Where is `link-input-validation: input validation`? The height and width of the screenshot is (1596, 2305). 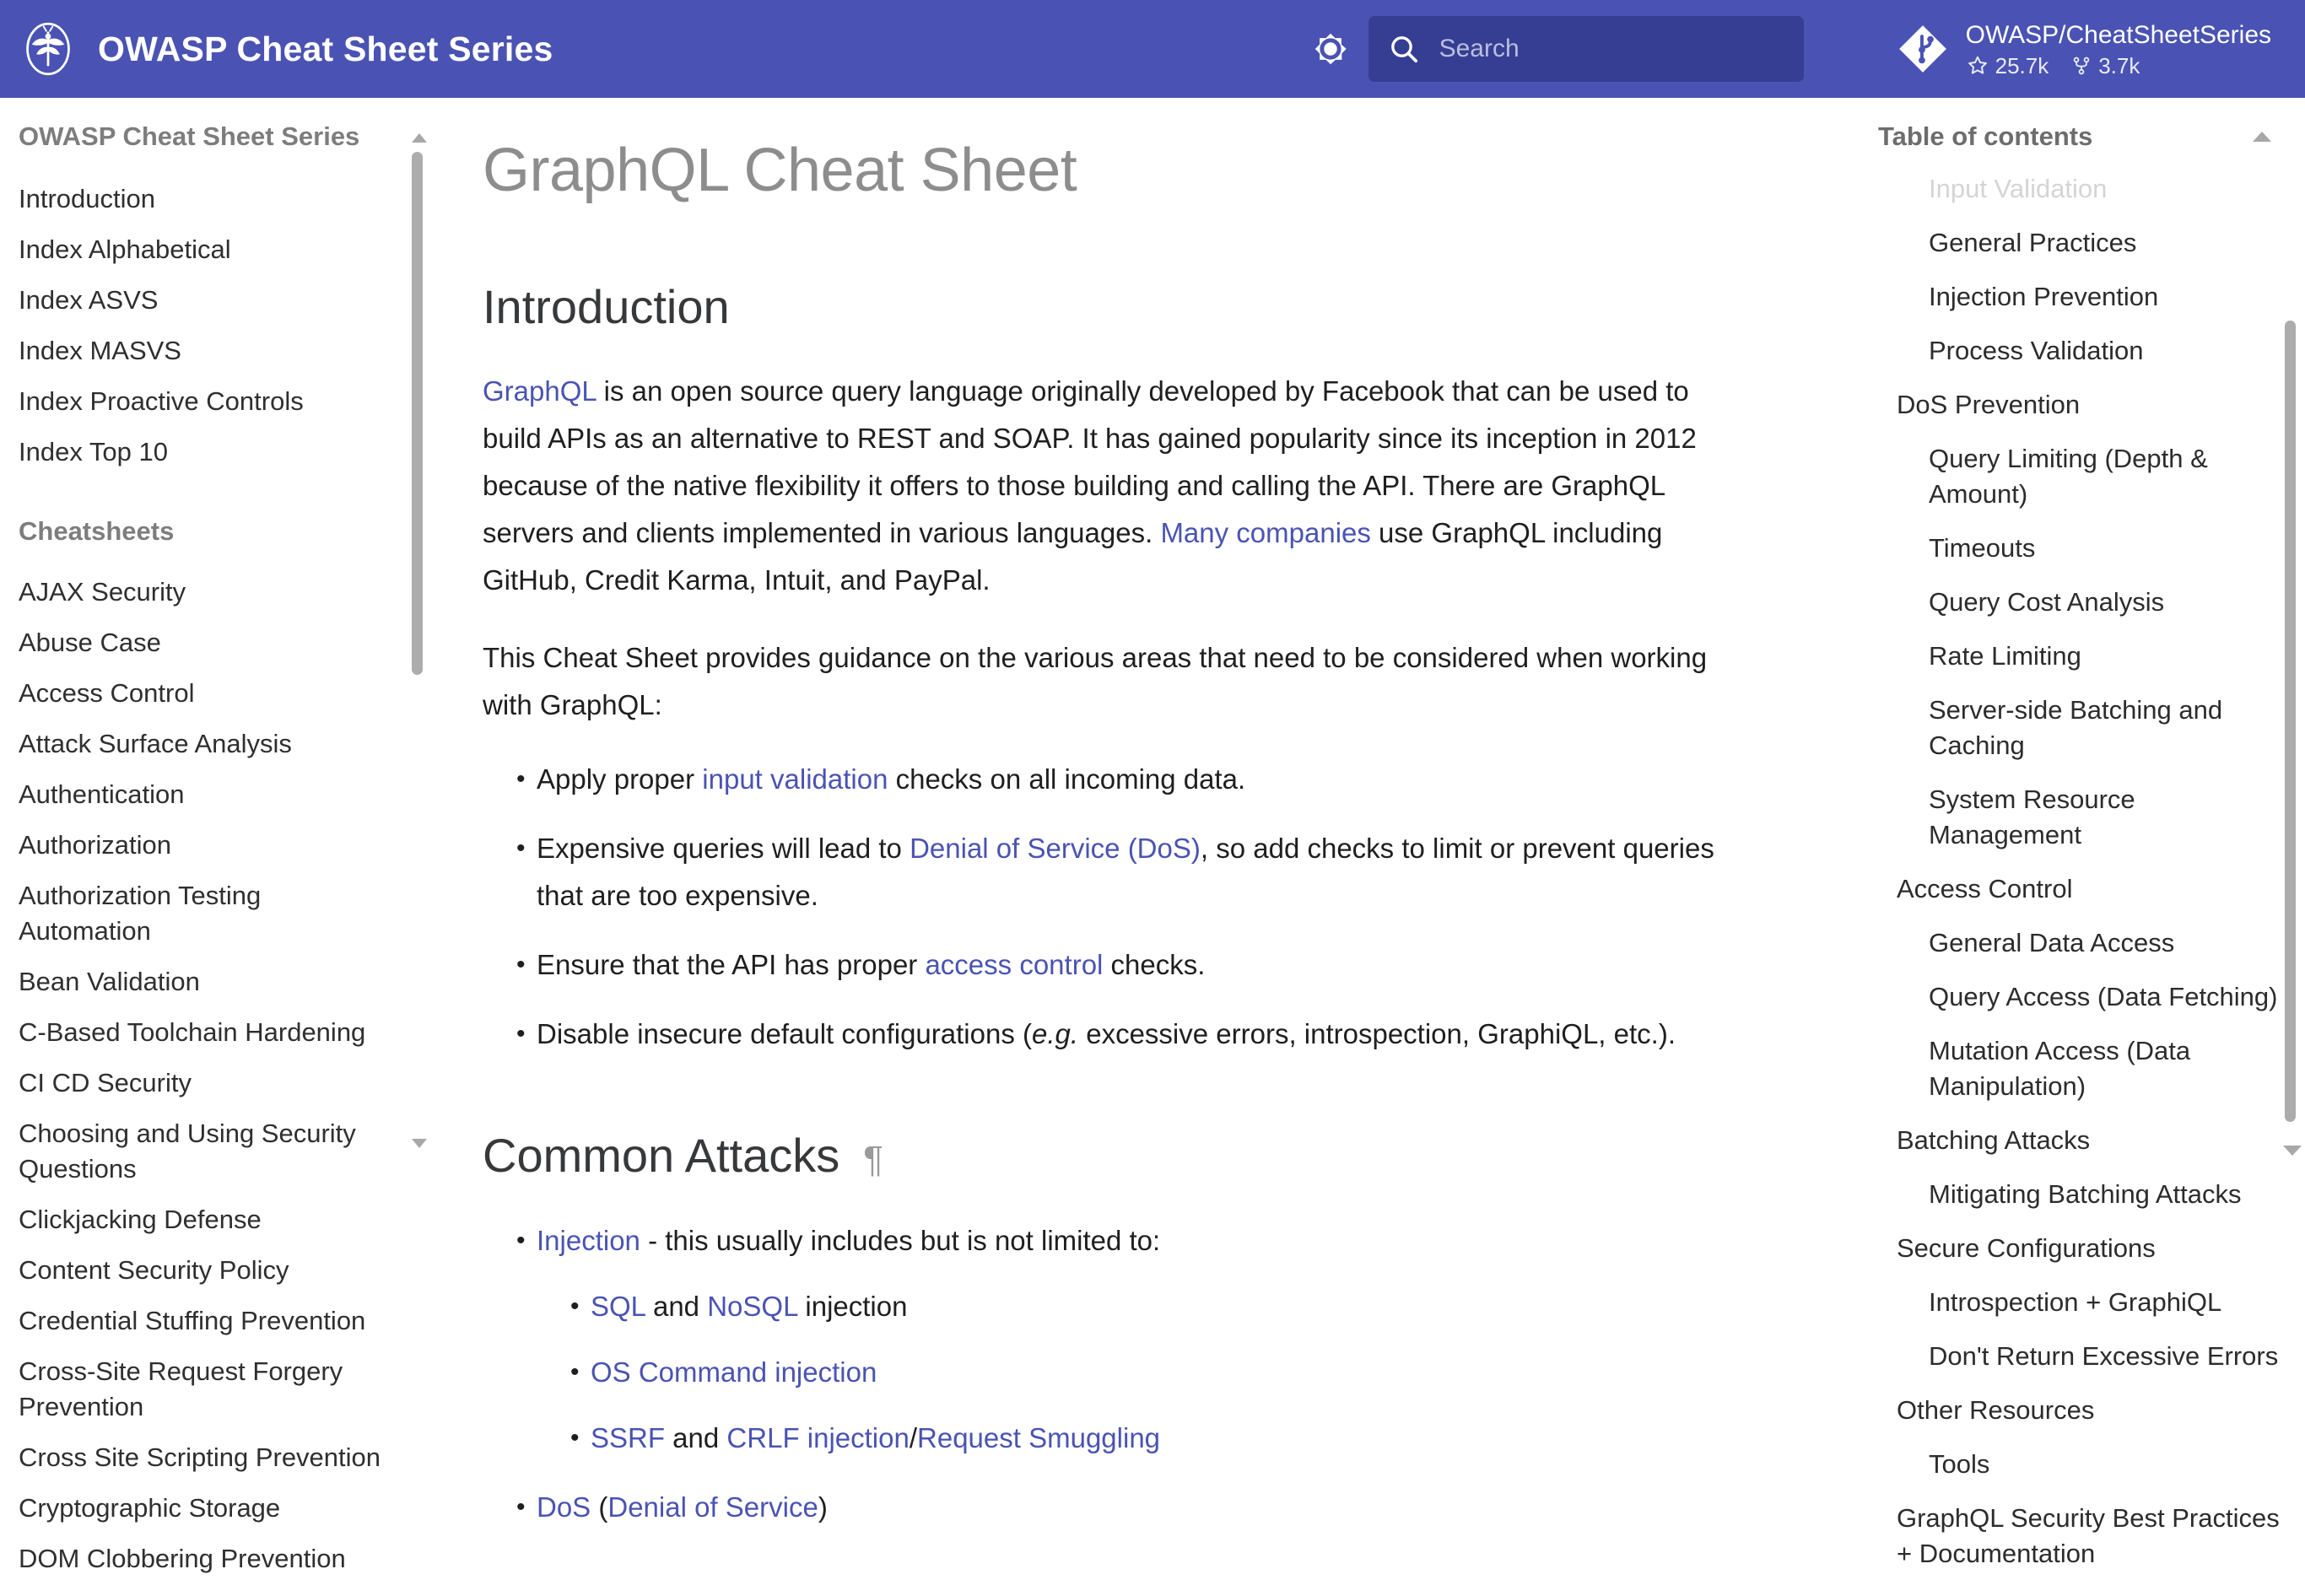
link-input-validation: input validation is located at coordinates (795, 779).